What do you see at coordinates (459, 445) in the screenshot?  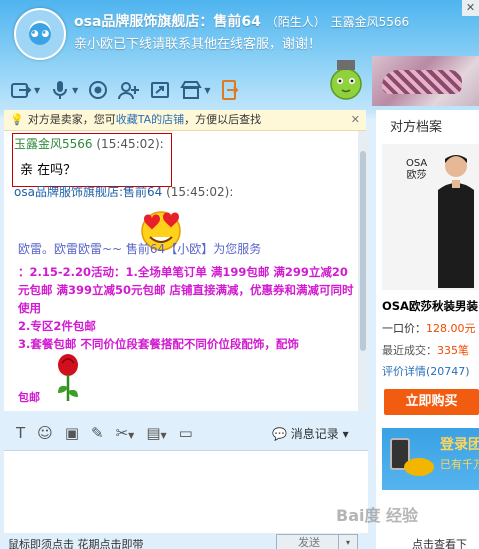 I see `ad-title: 登录团` at bounding box center [459, 445].